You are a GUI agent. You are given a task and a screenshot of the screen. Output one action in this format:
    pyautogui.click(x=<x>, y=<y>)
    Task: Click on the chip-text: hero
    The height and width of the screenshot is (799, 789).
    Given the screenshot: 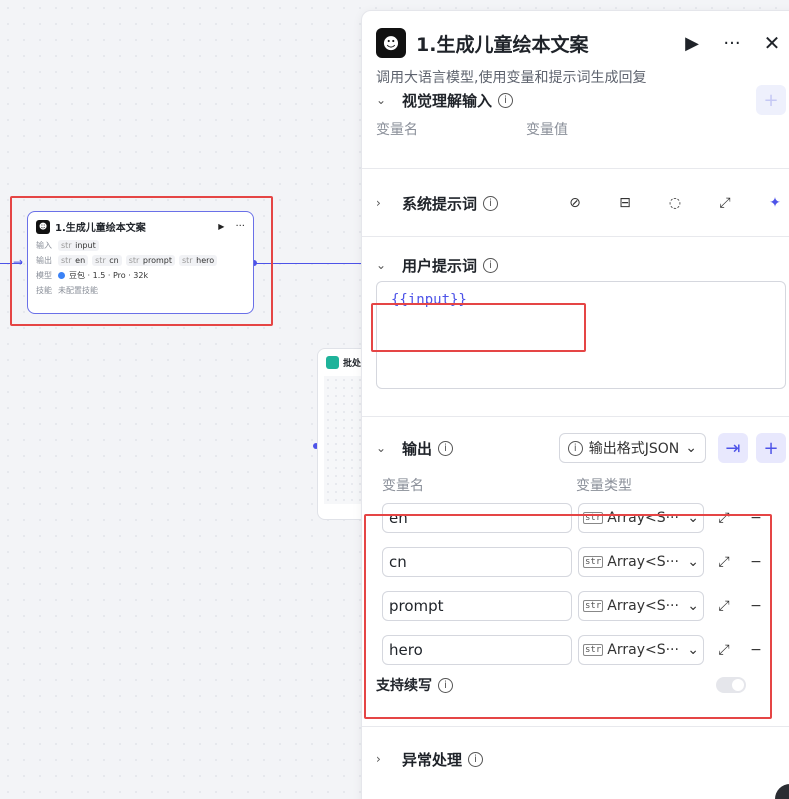 What is the action you would take?
    pyautogui.click(x=205, y=260)
    